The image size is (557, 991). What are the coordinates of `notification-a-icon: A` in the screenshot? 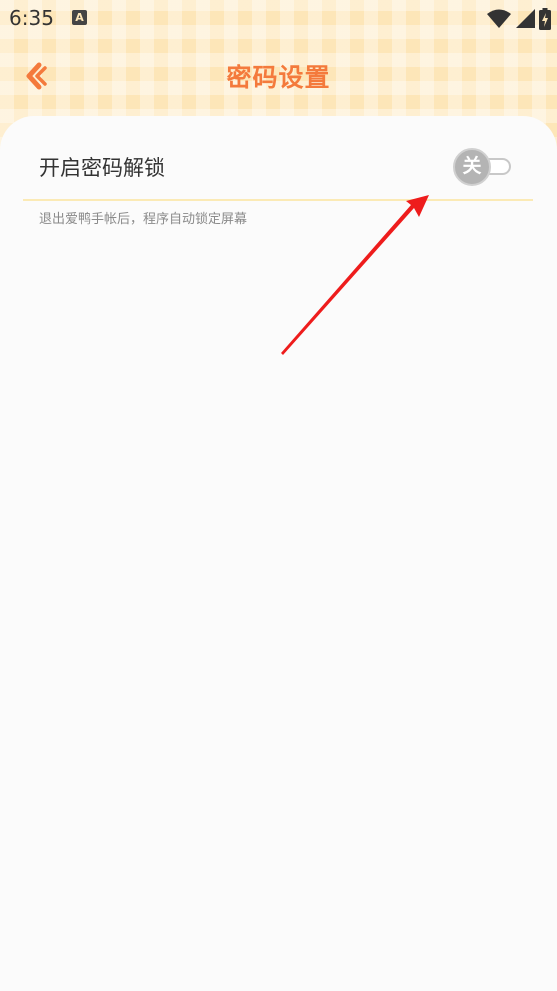 It's located at (79, 17).